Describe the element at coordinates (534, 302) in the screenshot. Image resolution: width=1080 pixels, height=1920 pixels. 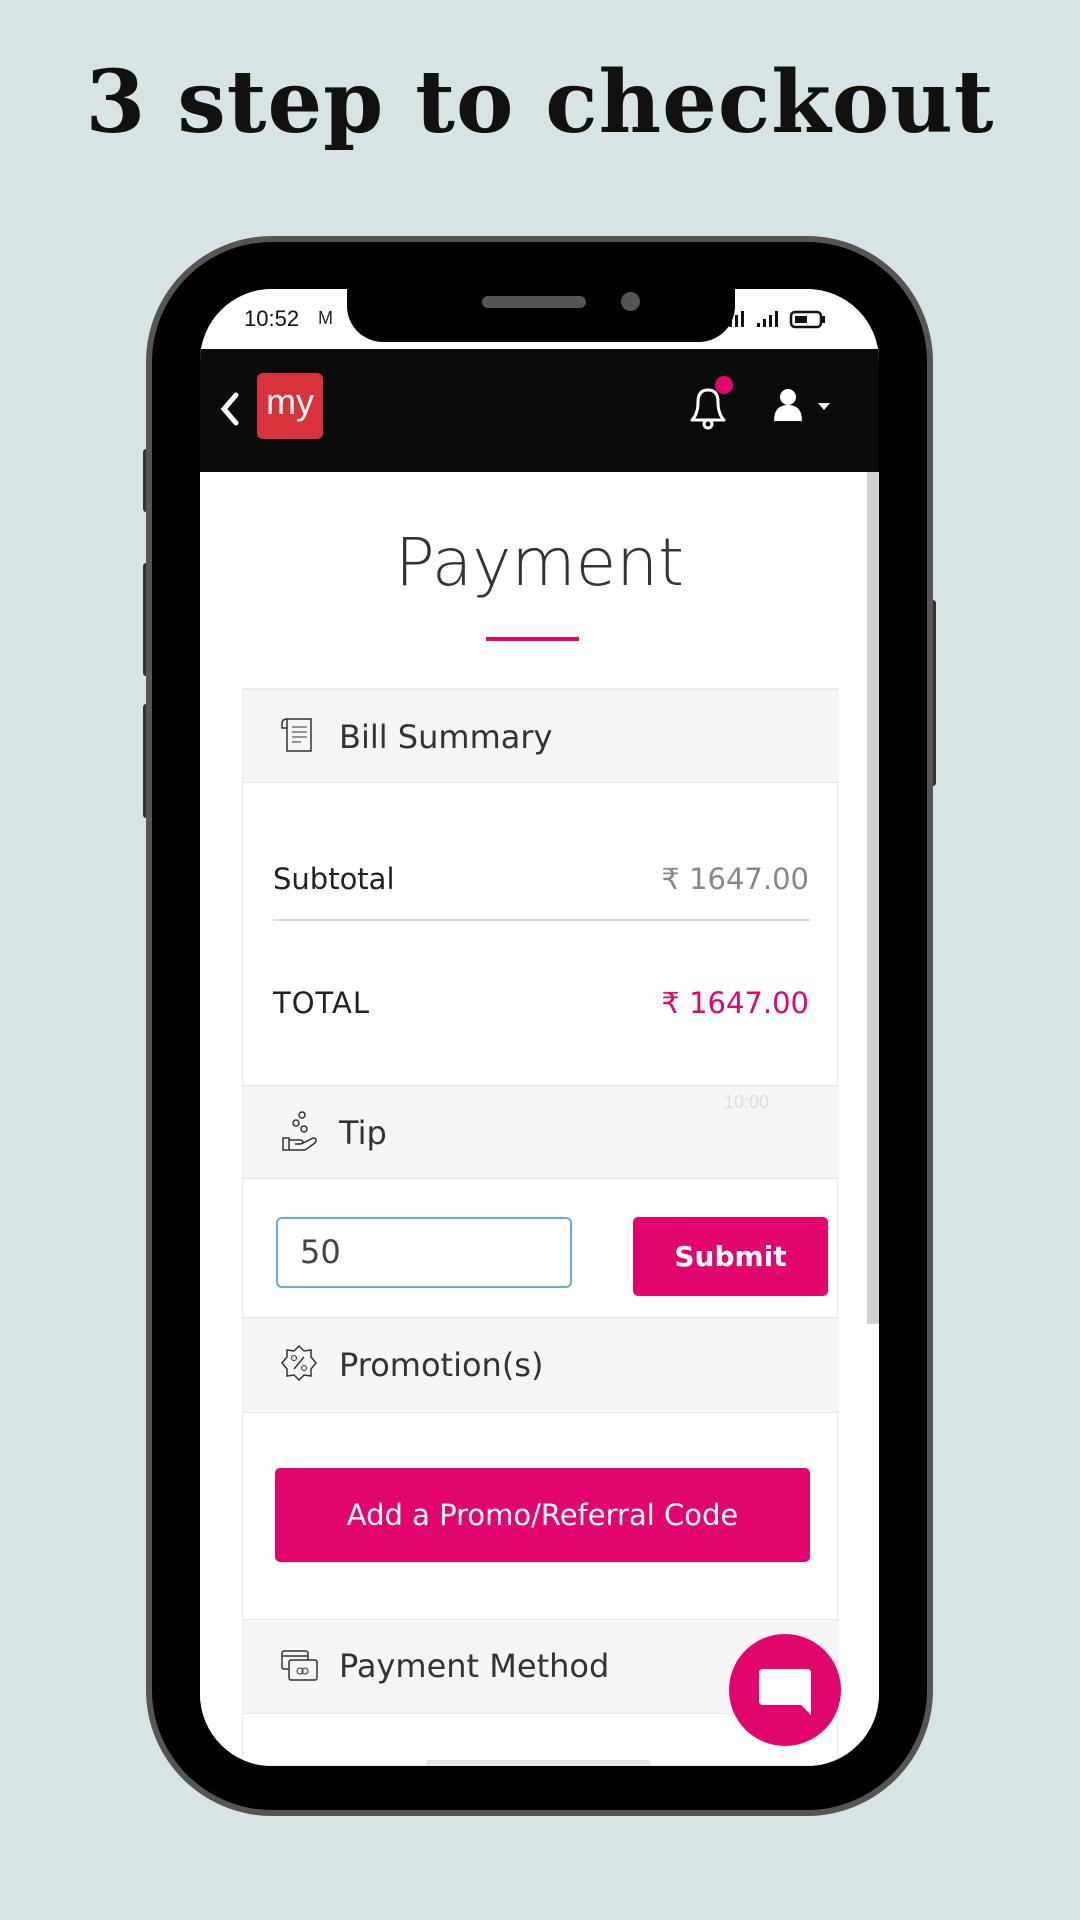
I see `speaker` at that location.